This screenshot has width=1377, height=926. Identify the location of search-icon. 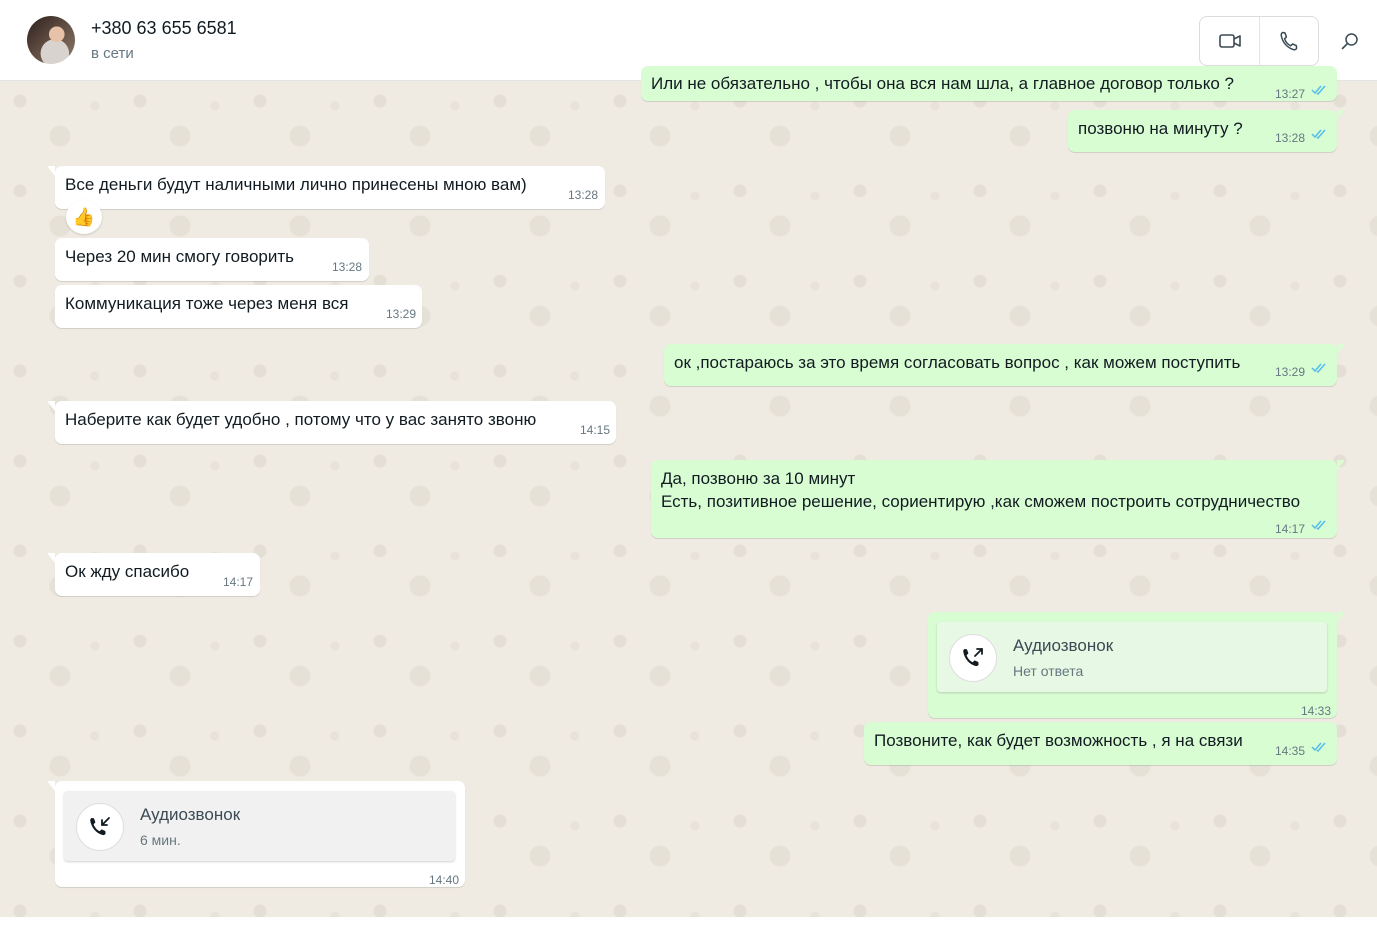
(1349, 41).